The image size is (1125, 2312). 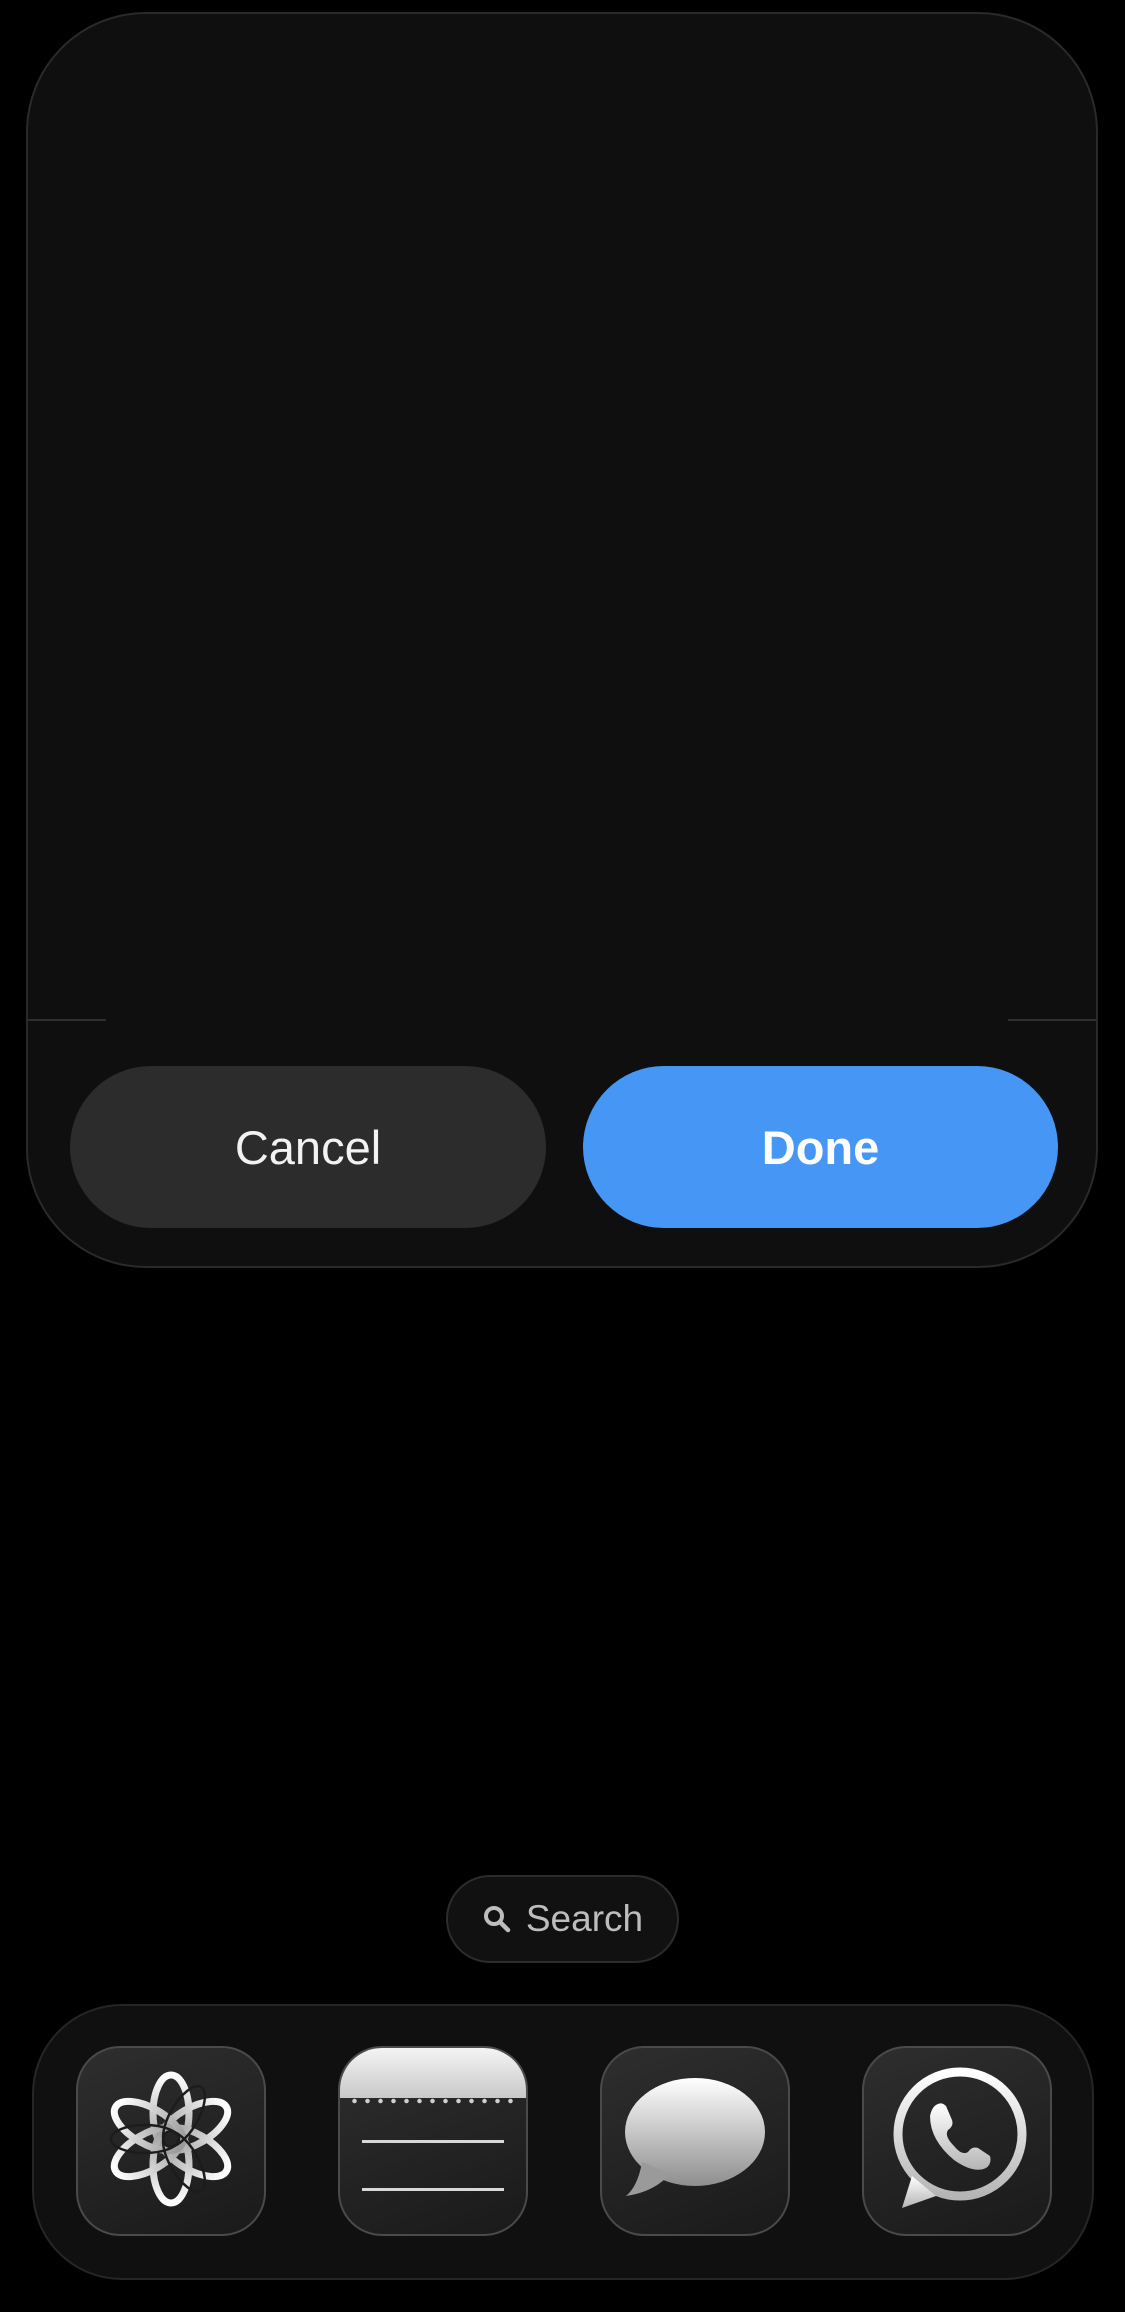 I want to click on search-label: Search, so click(x=584, y=1918).